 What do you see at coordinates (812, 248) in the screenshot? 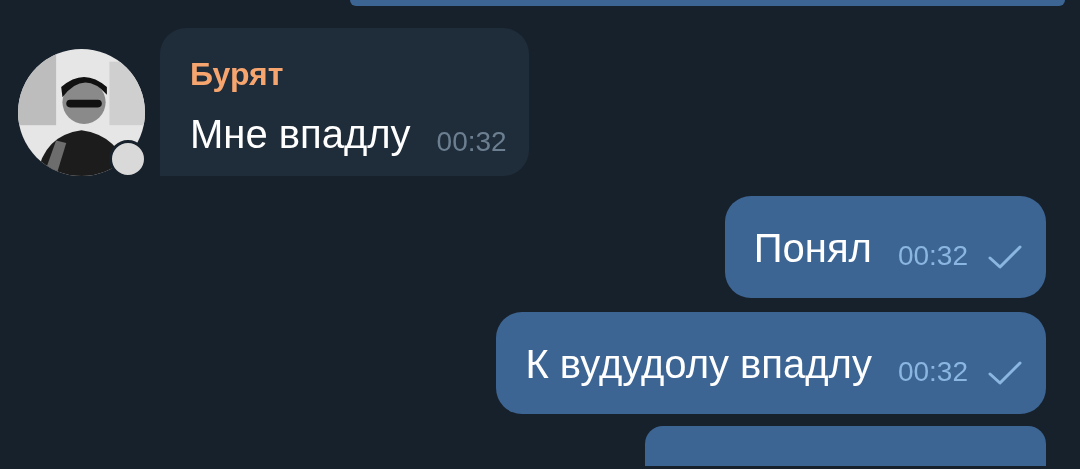
I see `message-text: Понял` at bounding box center [812, 248].